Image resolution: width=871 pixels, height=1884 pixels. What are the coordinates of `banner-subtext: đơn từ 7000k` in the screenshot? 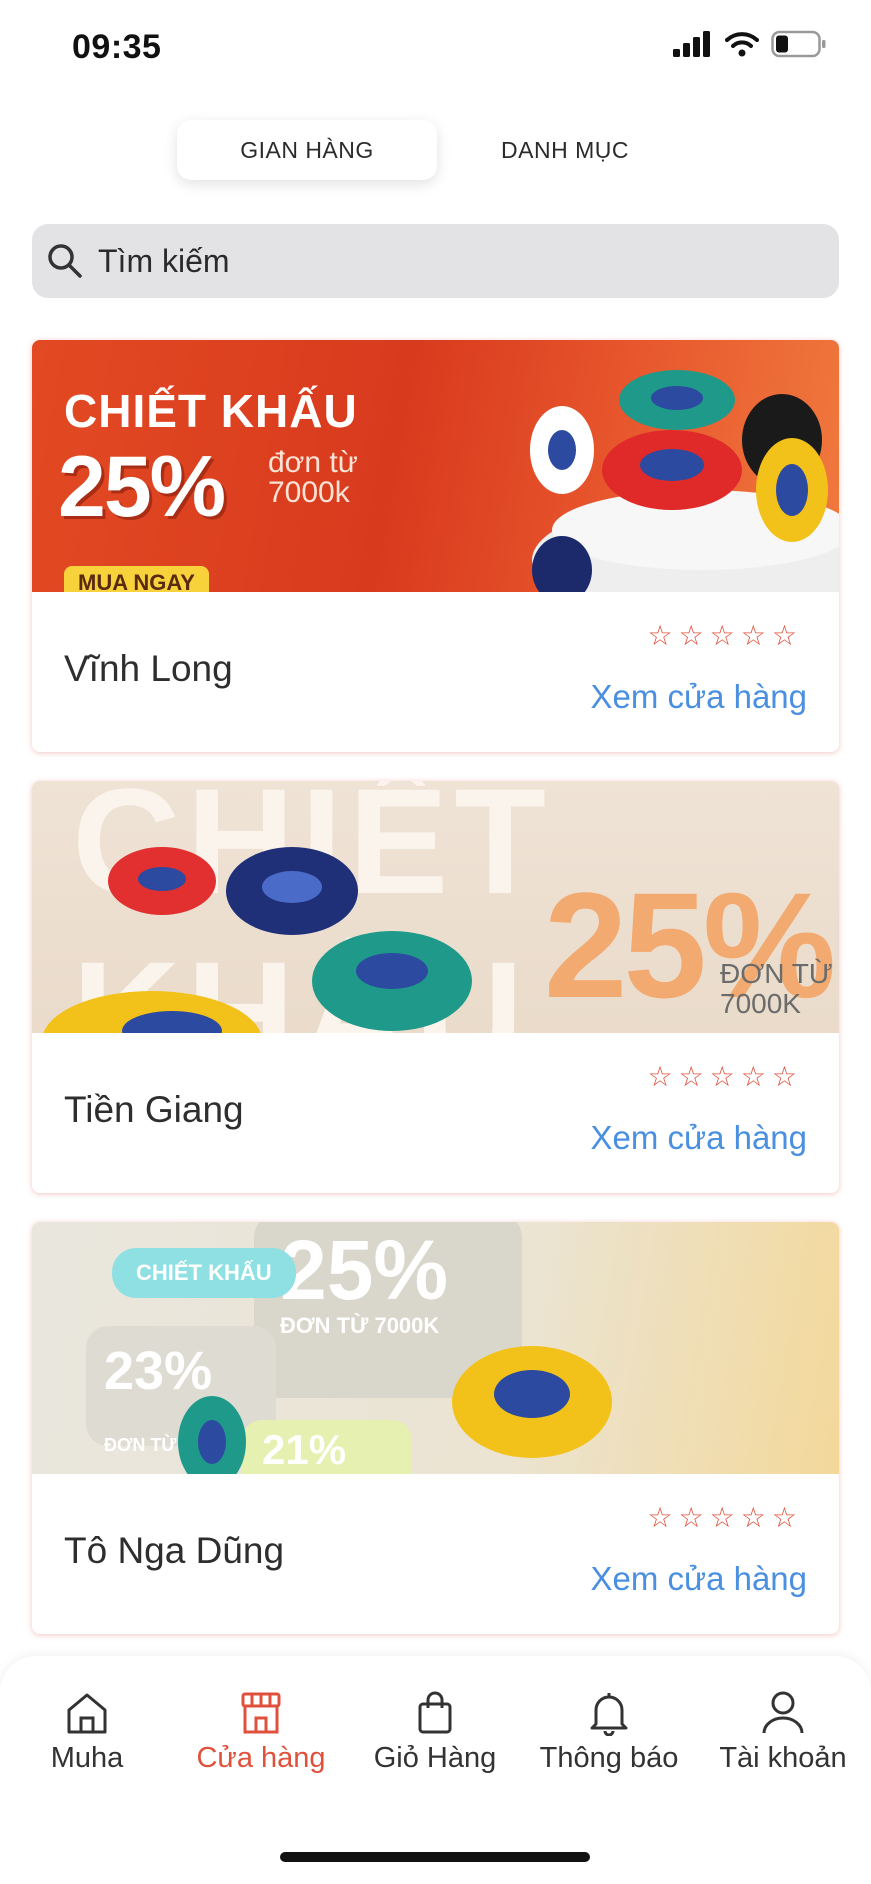 It's located at (313, 478).